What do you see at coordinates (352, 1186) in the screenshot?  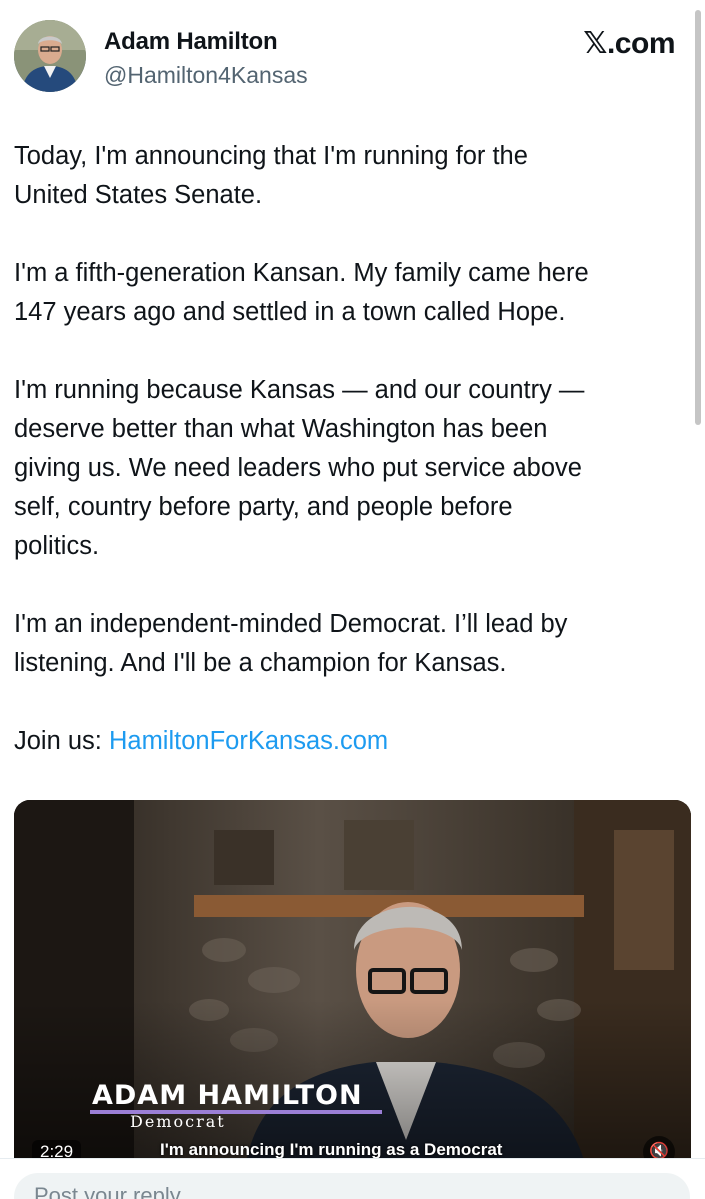 I see `reply-input: Post your reply` at bounding box center [352, 1186].